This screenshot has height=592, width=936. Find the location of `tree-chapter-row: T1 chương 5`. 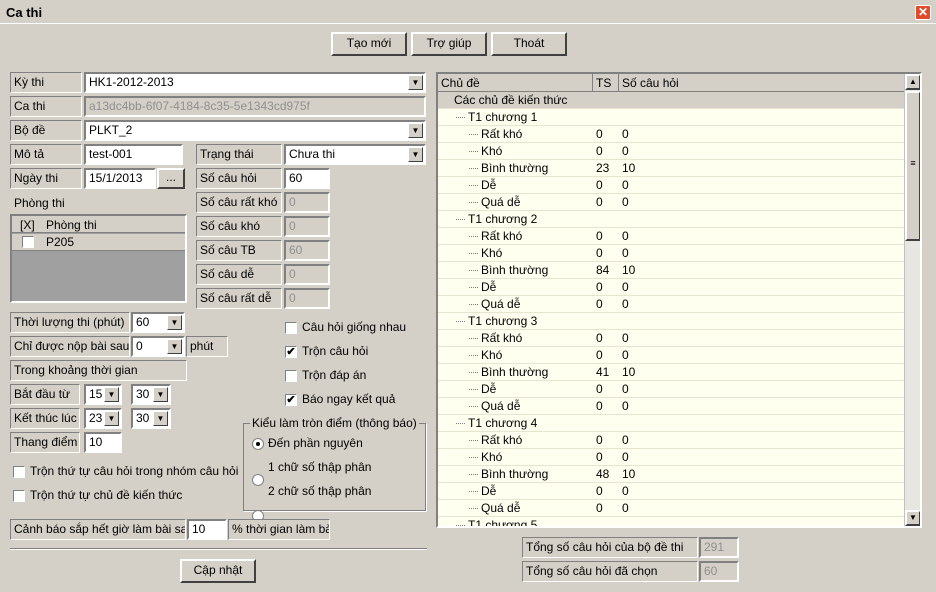

tree-chapter-row: T1 chương 5 is located at coordinates (671, 521).